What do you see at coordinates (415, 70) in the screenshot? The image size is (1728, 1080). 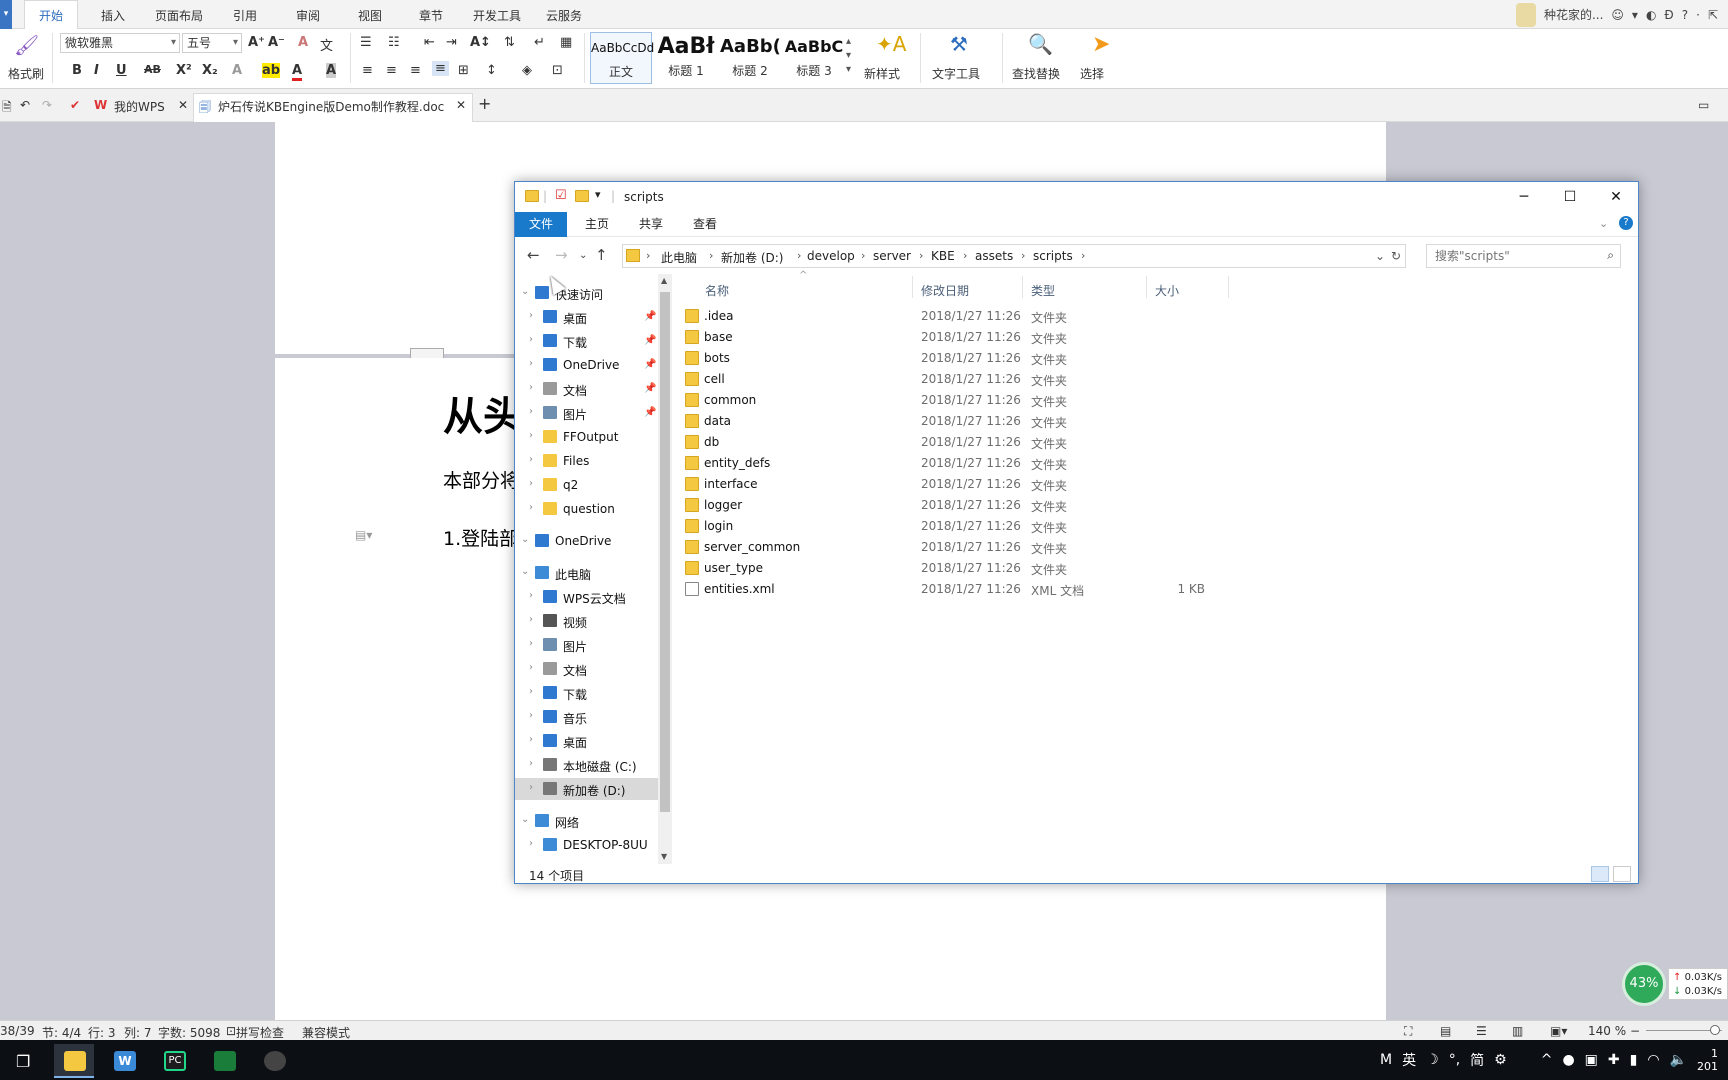 I see `align-right-icon: ≡` at bounding box center [415, 70].